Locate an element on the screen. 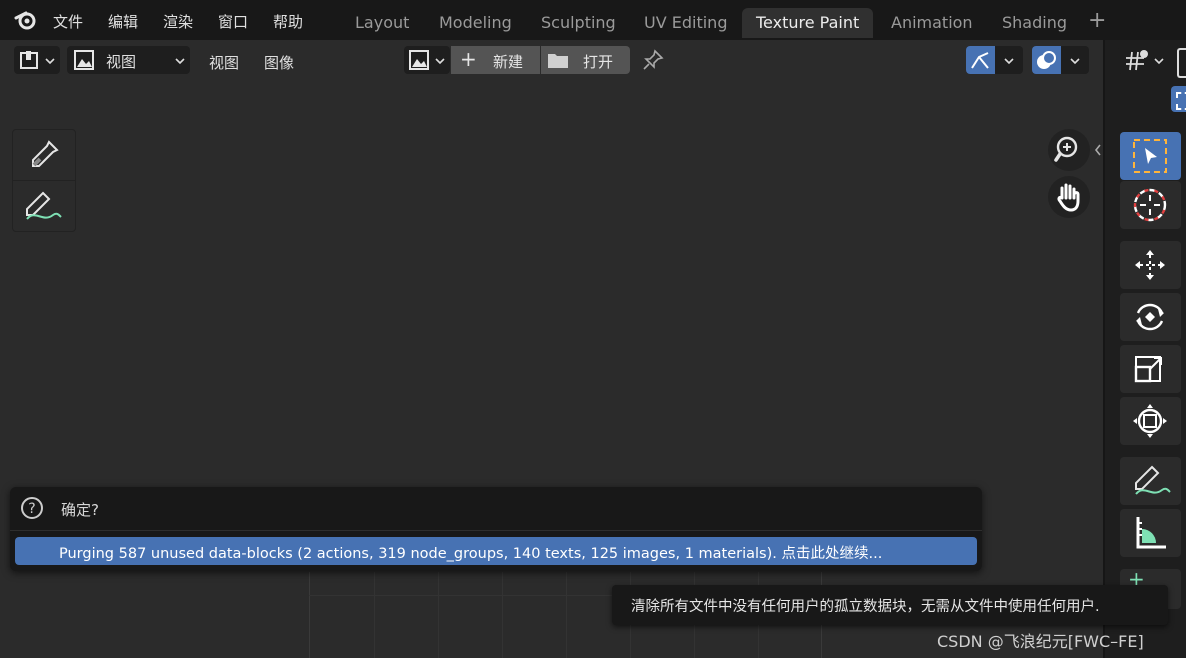 The image size is (1186, 658). cursor-crosshair-icon is located at coordinates (1150, 205).